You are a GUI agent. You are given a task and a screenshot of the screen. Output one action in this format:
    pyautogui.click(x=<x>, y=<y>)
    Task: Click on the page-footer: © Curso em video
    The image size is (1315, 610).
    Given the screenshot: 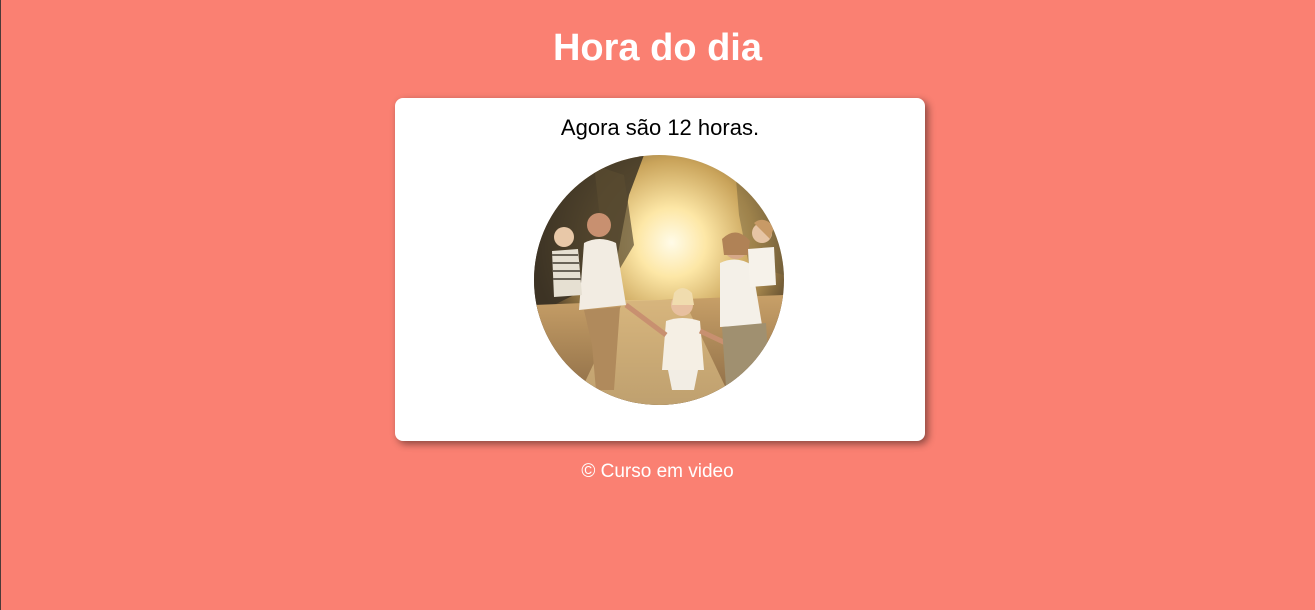 What is the action you would take?
    pyautogui.click(x=657, y=472)
    